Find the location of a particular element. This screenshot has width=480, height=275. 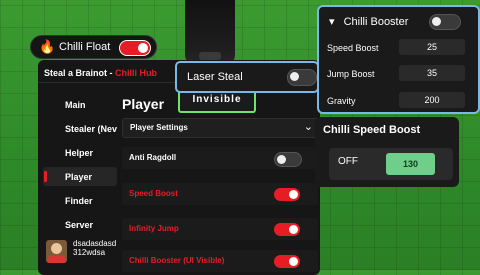

hub-title-brand: Chilli Hub is located at coordinates (136, 73).